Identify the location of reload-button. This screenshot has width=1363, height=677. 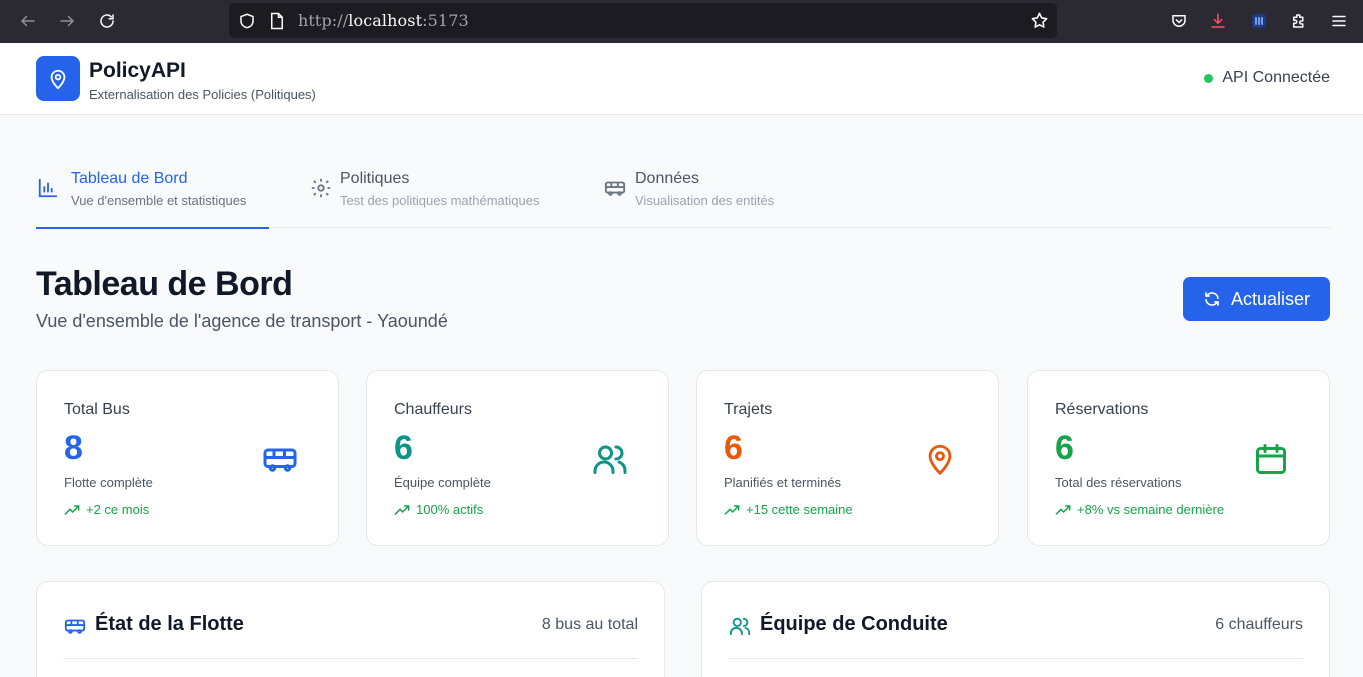
(107, 21).